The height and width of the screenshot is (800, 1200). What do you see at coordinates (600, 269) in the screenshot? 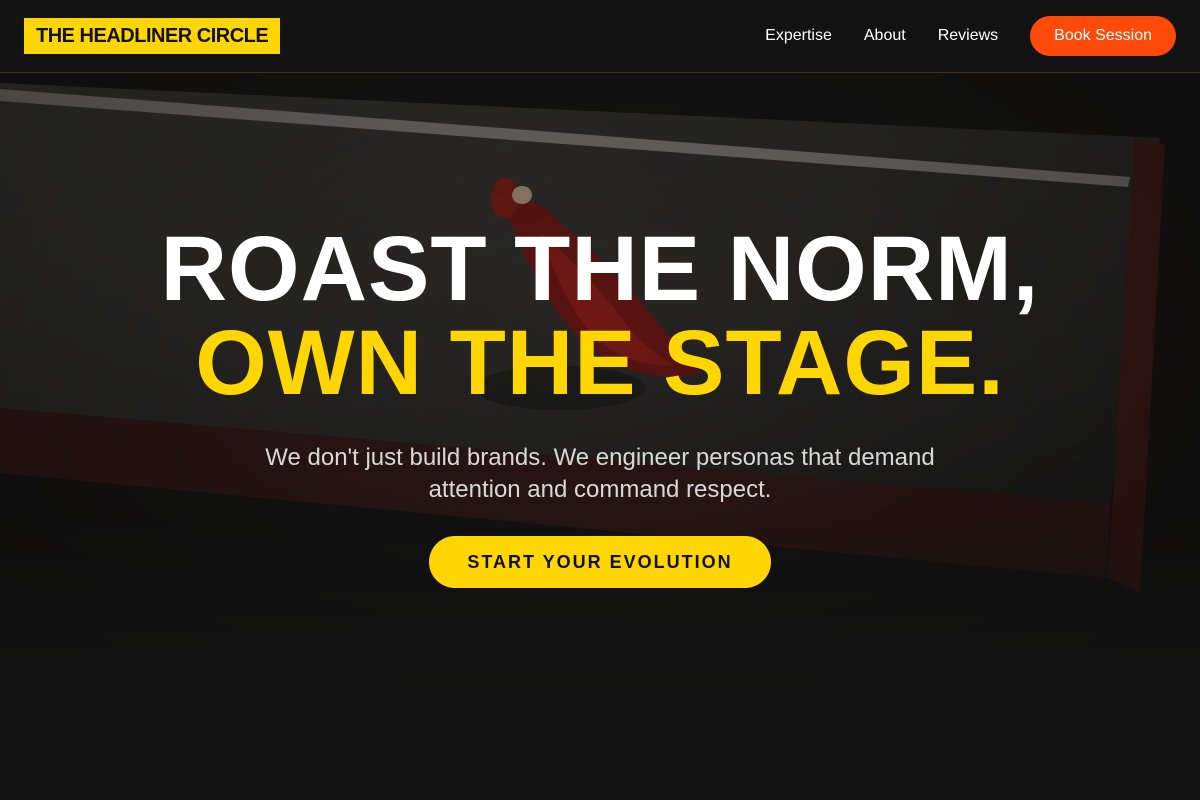
I see `hero-headline-line1: ROAST THE NORM,` at bounding box center [600, 269].